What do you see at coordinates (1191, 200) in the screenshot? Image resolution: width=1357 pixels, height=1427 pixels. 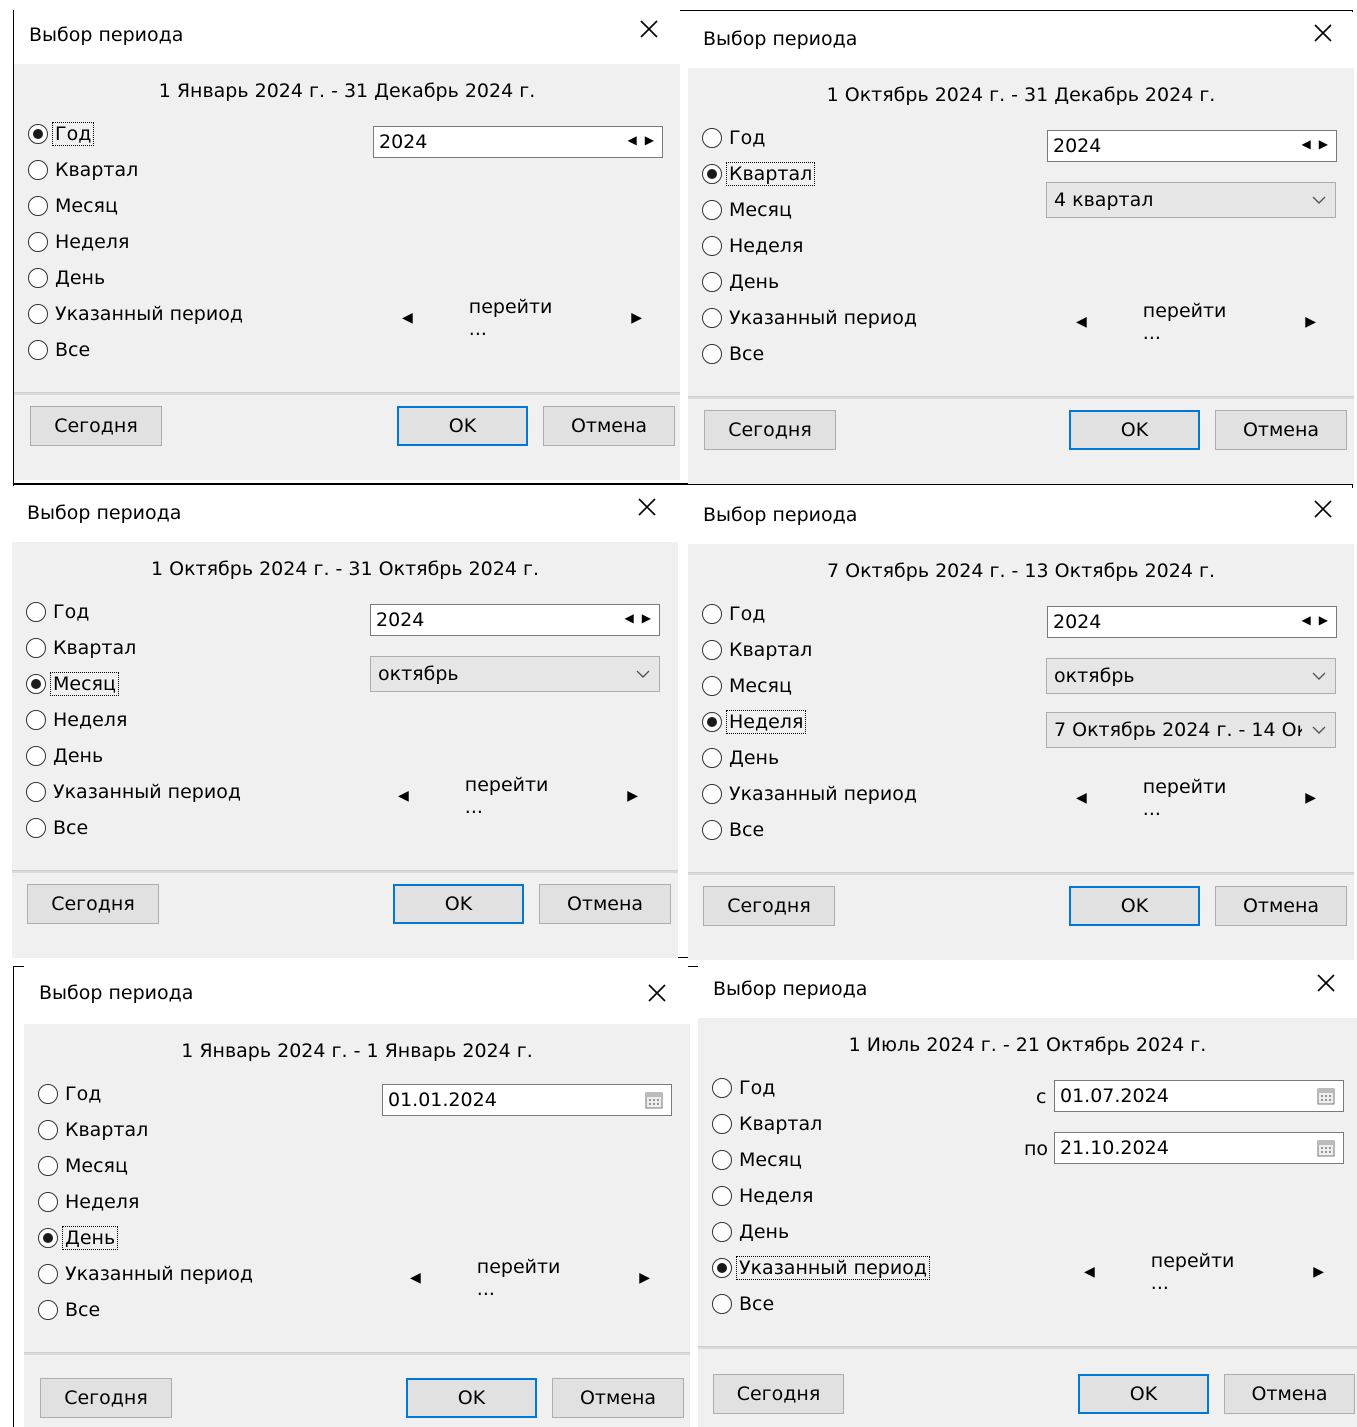 I see `quarter-select: 4 квартал` at bounding box center [1191, 200].